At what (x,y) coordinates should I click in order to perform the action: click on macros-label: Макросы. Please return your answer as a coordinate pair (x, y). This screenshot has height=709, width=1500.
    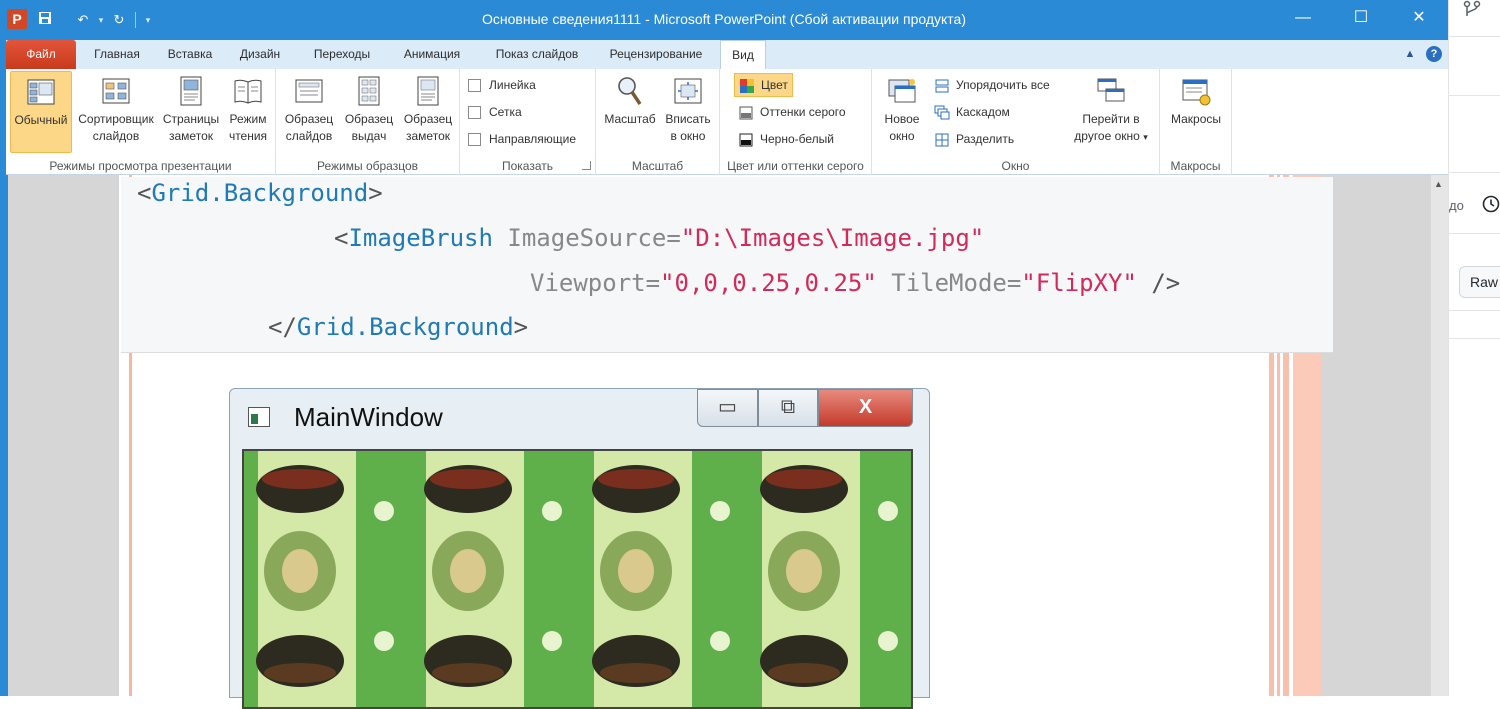
    Looking at the image, I should click on (1196, 119).